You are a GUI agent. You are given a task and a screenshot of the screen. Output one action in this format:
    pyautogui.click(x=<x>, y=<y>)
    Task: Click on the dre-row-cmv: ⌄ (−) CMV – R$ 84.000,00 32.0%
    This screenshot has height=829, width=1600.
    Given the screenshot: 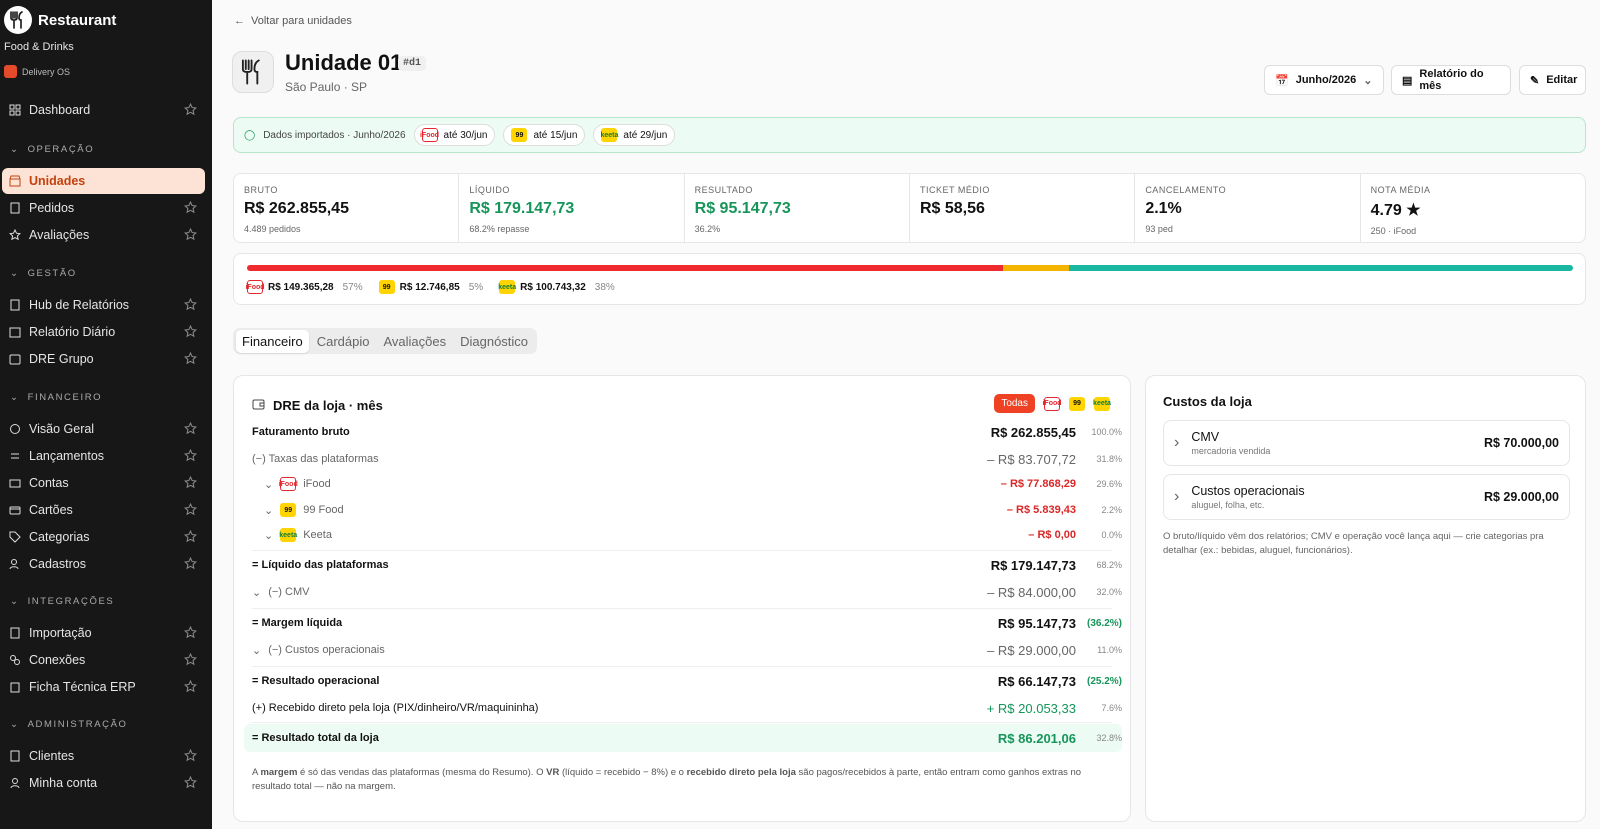 What is the action you would take?
    pyautogui.click(x=683, y=592)
    